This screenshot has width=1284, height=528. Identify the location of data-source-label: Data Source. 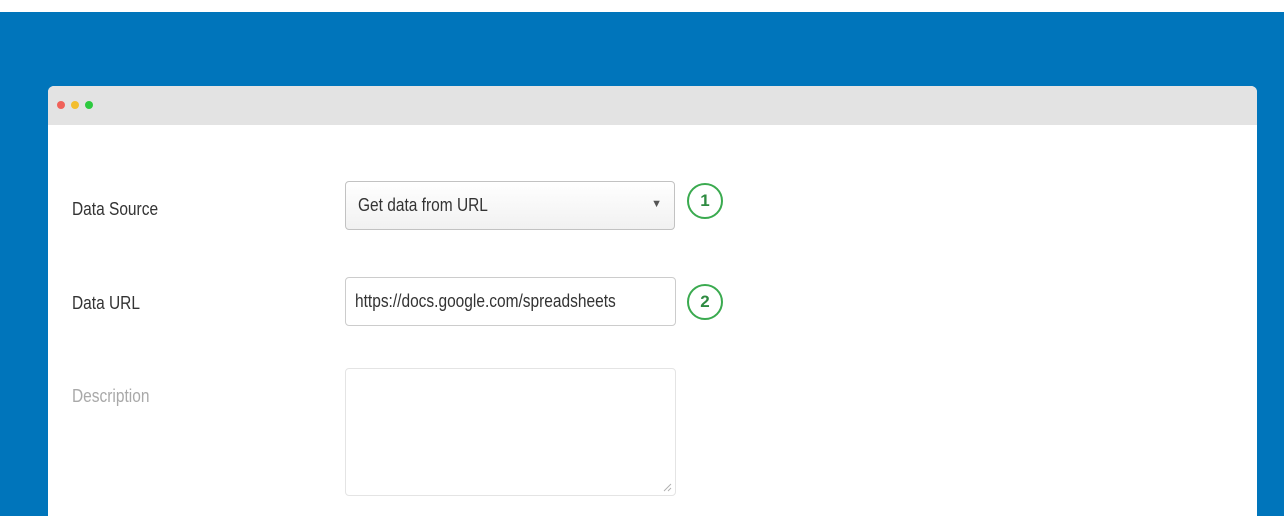
(115, 209).